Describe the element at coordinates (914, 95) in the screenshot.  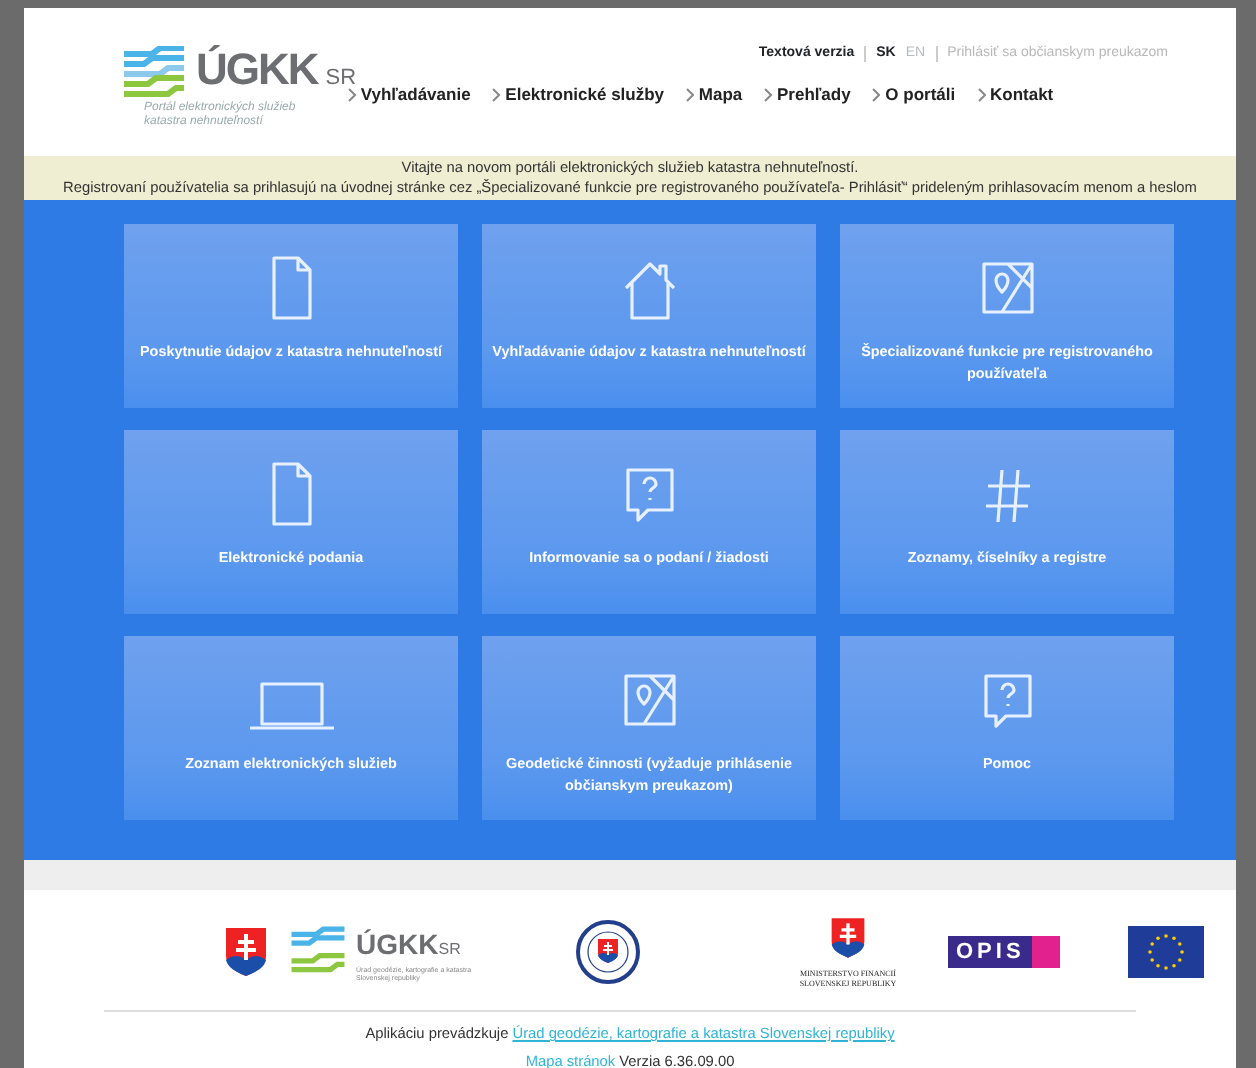
I see `nav-link: O portáli` at that location.